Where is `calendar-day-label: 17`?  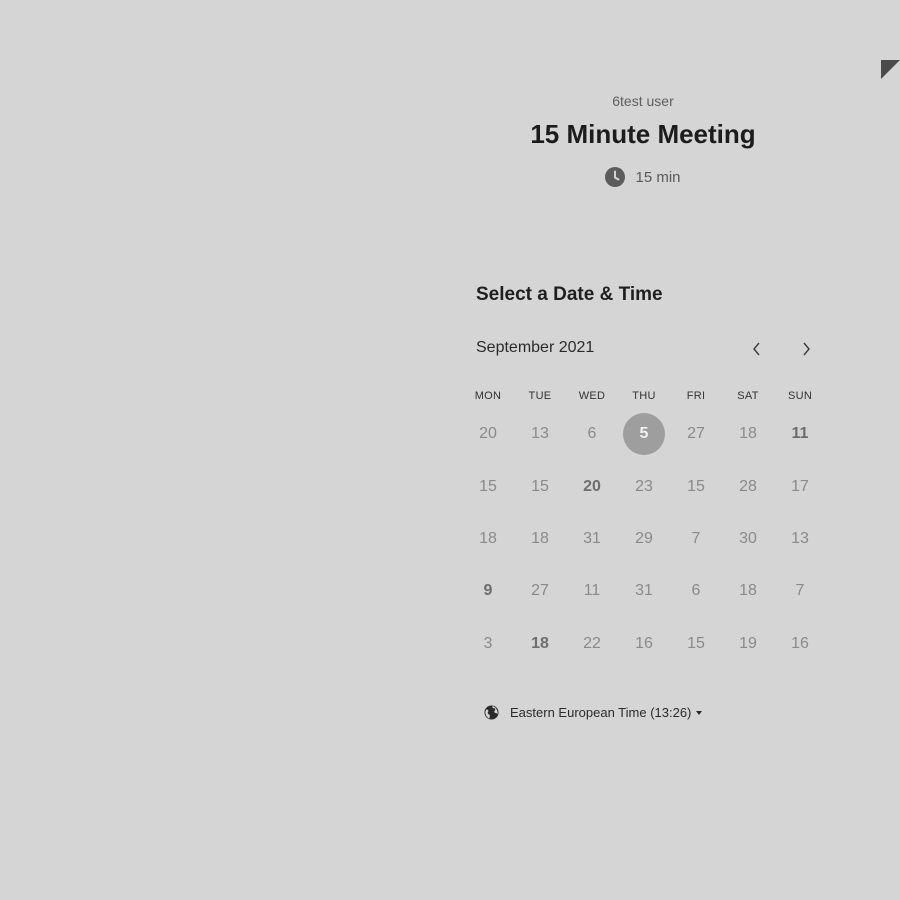
calendar-day-label: 17 is located at coordinates (800, 486).